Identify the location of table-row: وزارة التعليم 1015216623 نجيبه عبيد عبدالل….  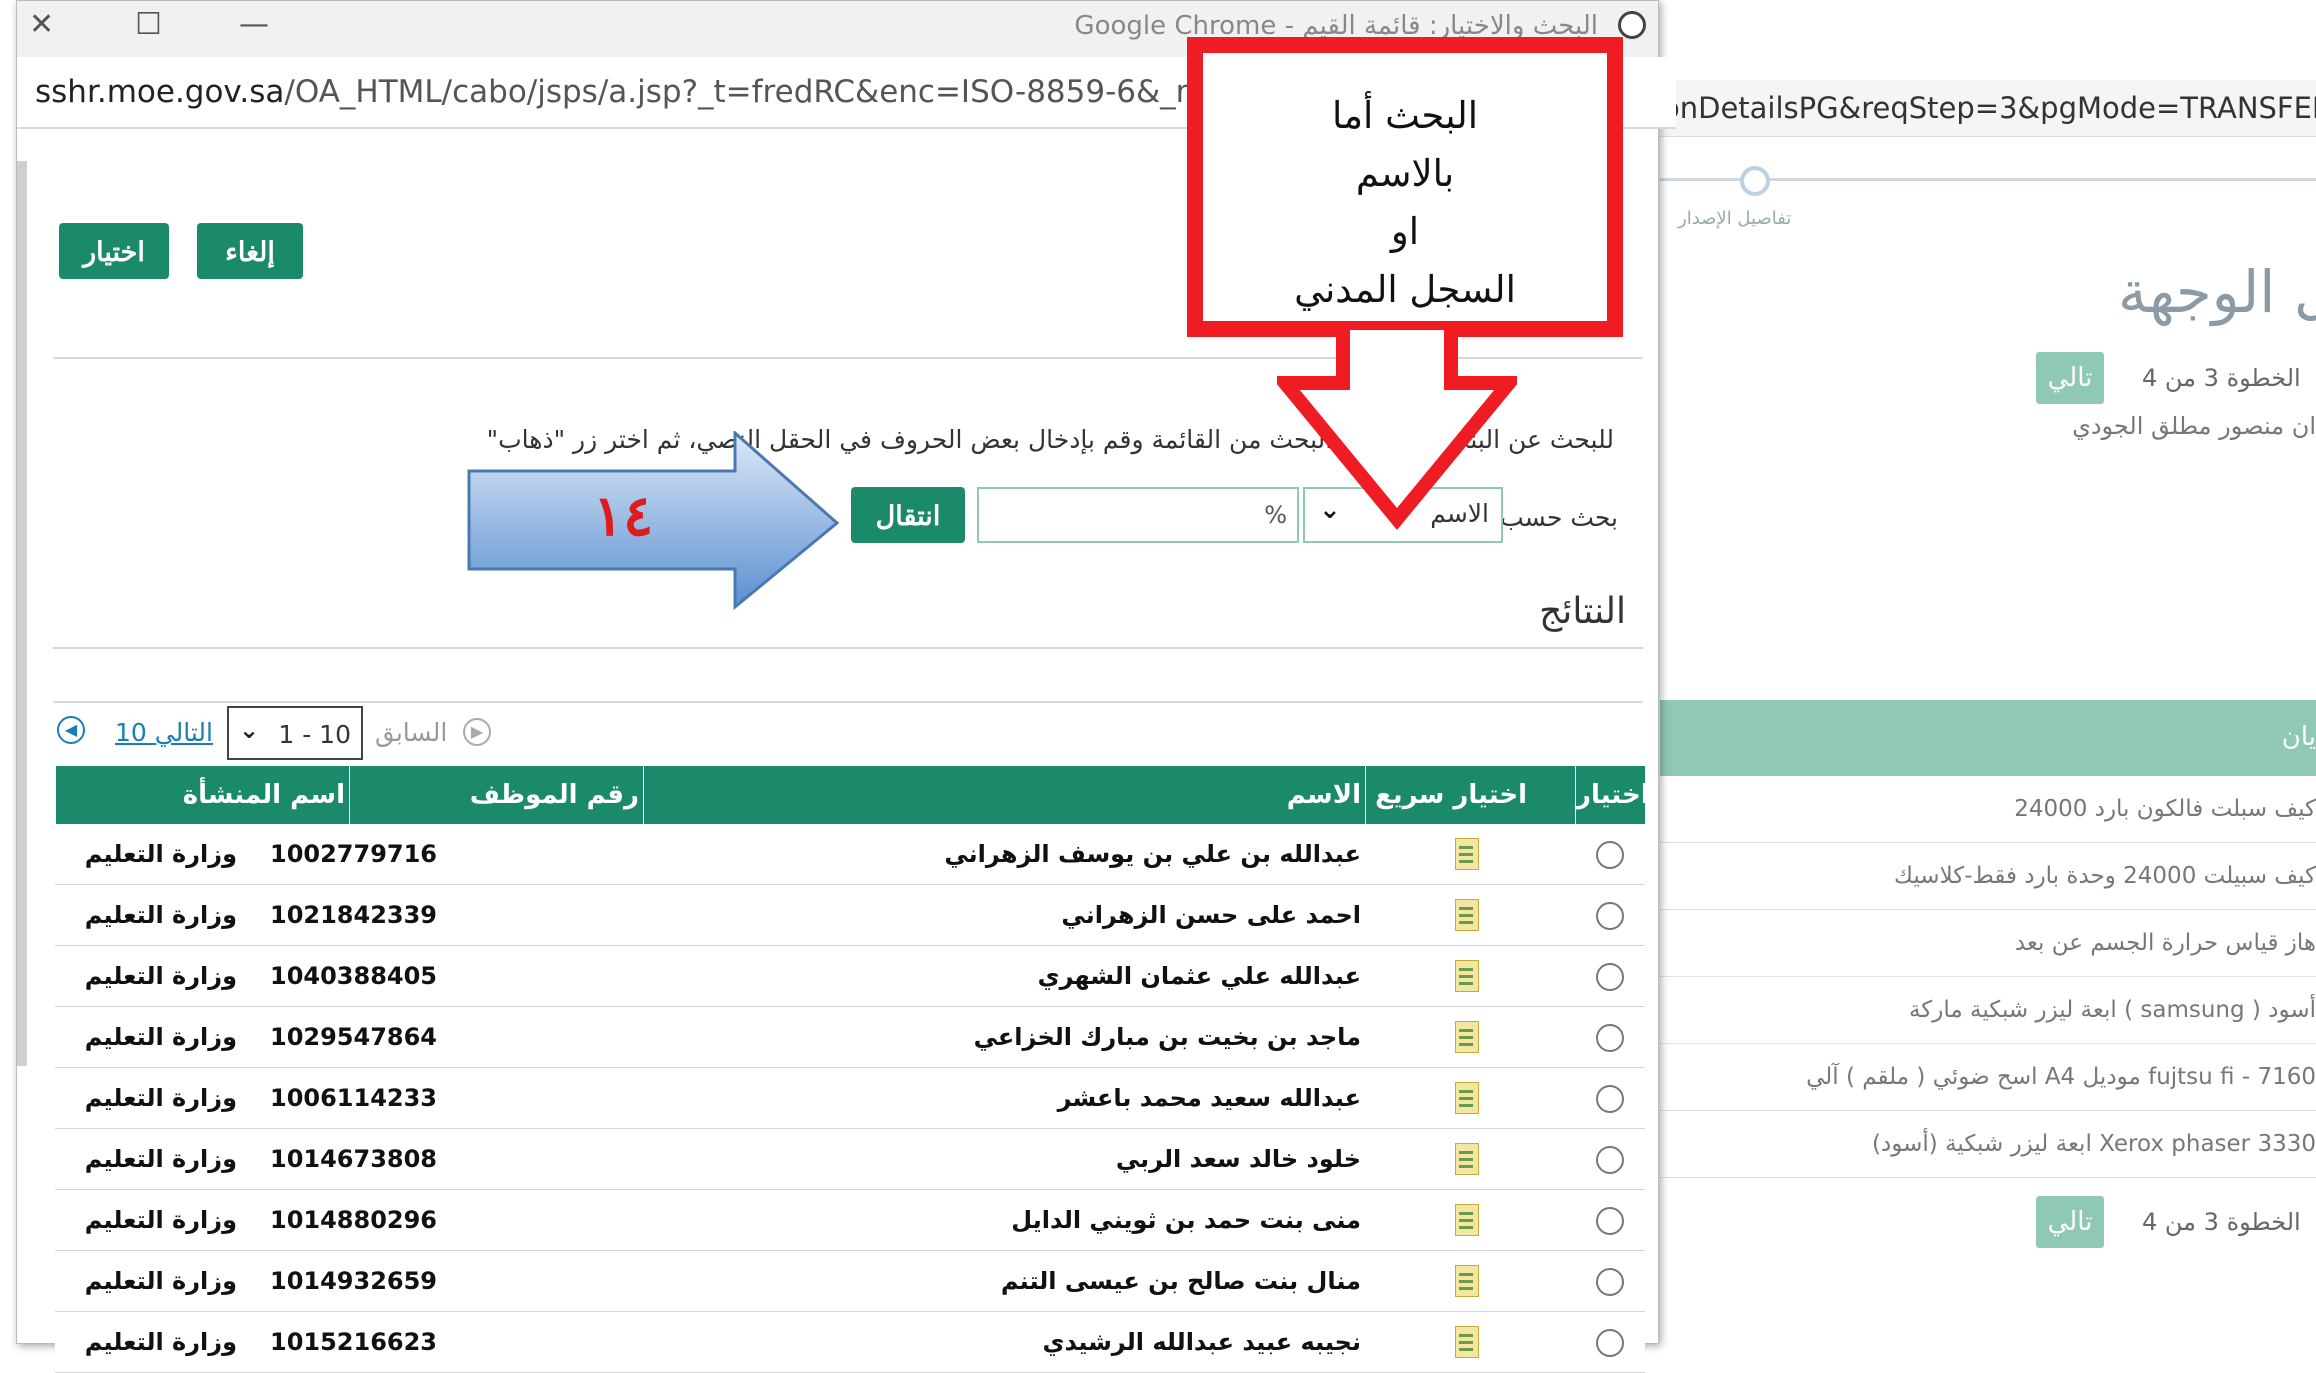
(850, 1342).